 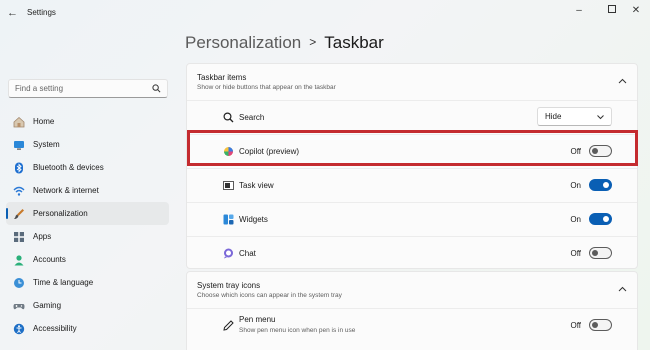 I want to click on sidebar-item-network: Network & internet, so click(x=87, y=190).